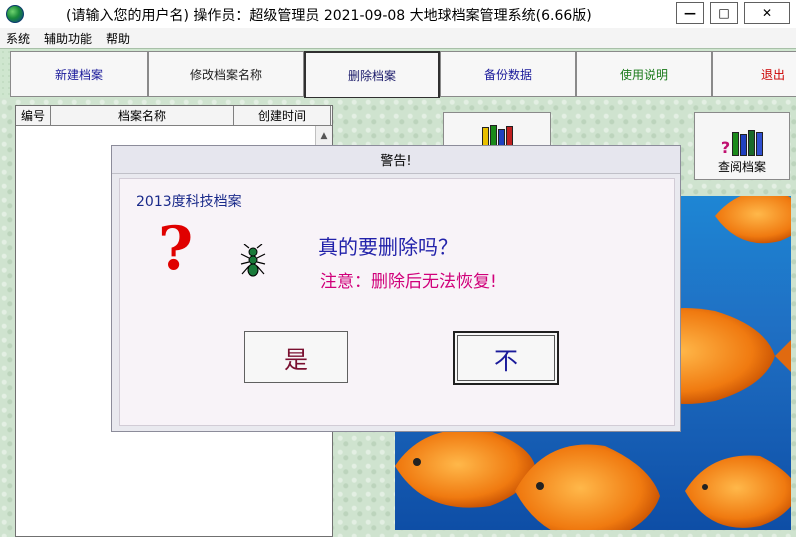 The image size is (796, 537). What do you see at coordinates (296, 357) in the screenshot?
I see `yes-button: 是` at bounding box center [296, 357].